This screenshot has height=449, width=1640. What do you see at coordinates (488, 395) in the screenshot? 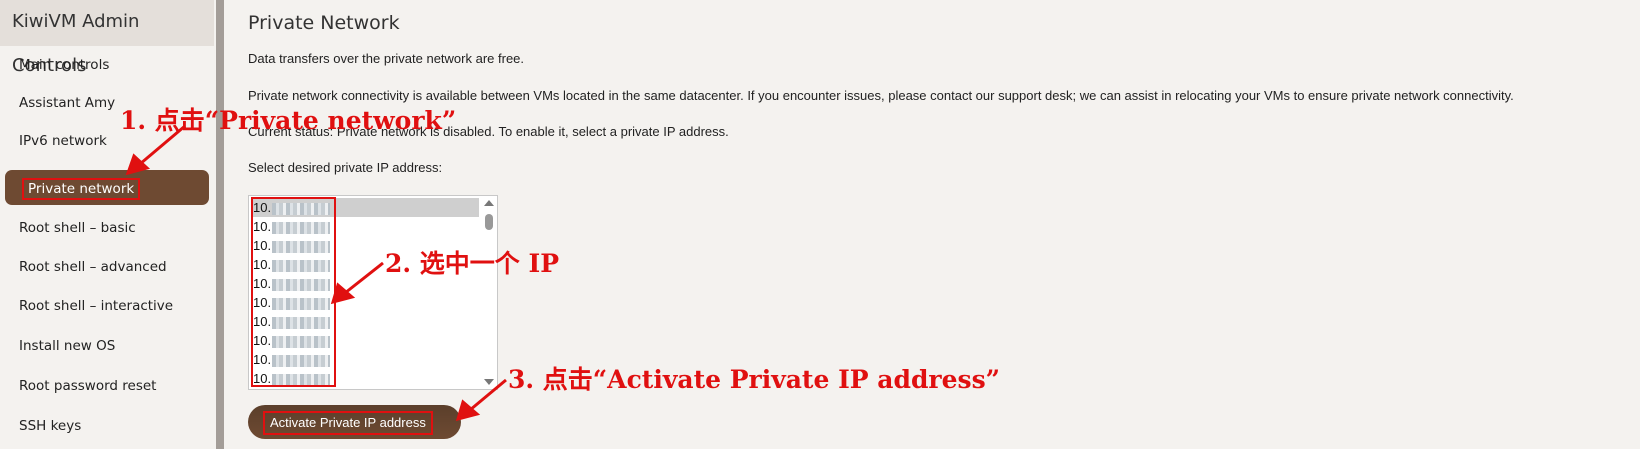
I see `arrow-step3` at bounding box center [488, 395].